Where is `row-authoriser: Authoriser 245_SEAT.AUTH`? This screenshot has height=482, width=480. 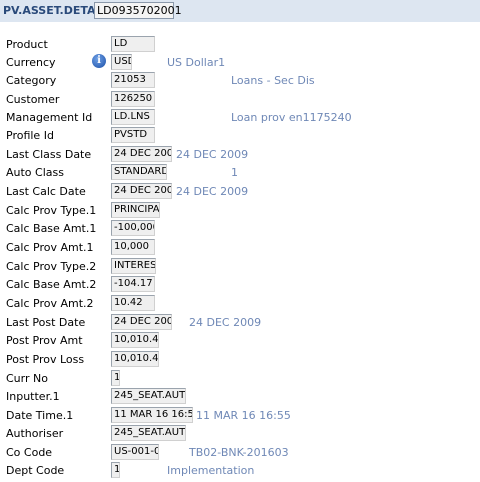 row-authoriser: Authoriser 245_SEAT.AUTH is located at coordinates (240, 433).